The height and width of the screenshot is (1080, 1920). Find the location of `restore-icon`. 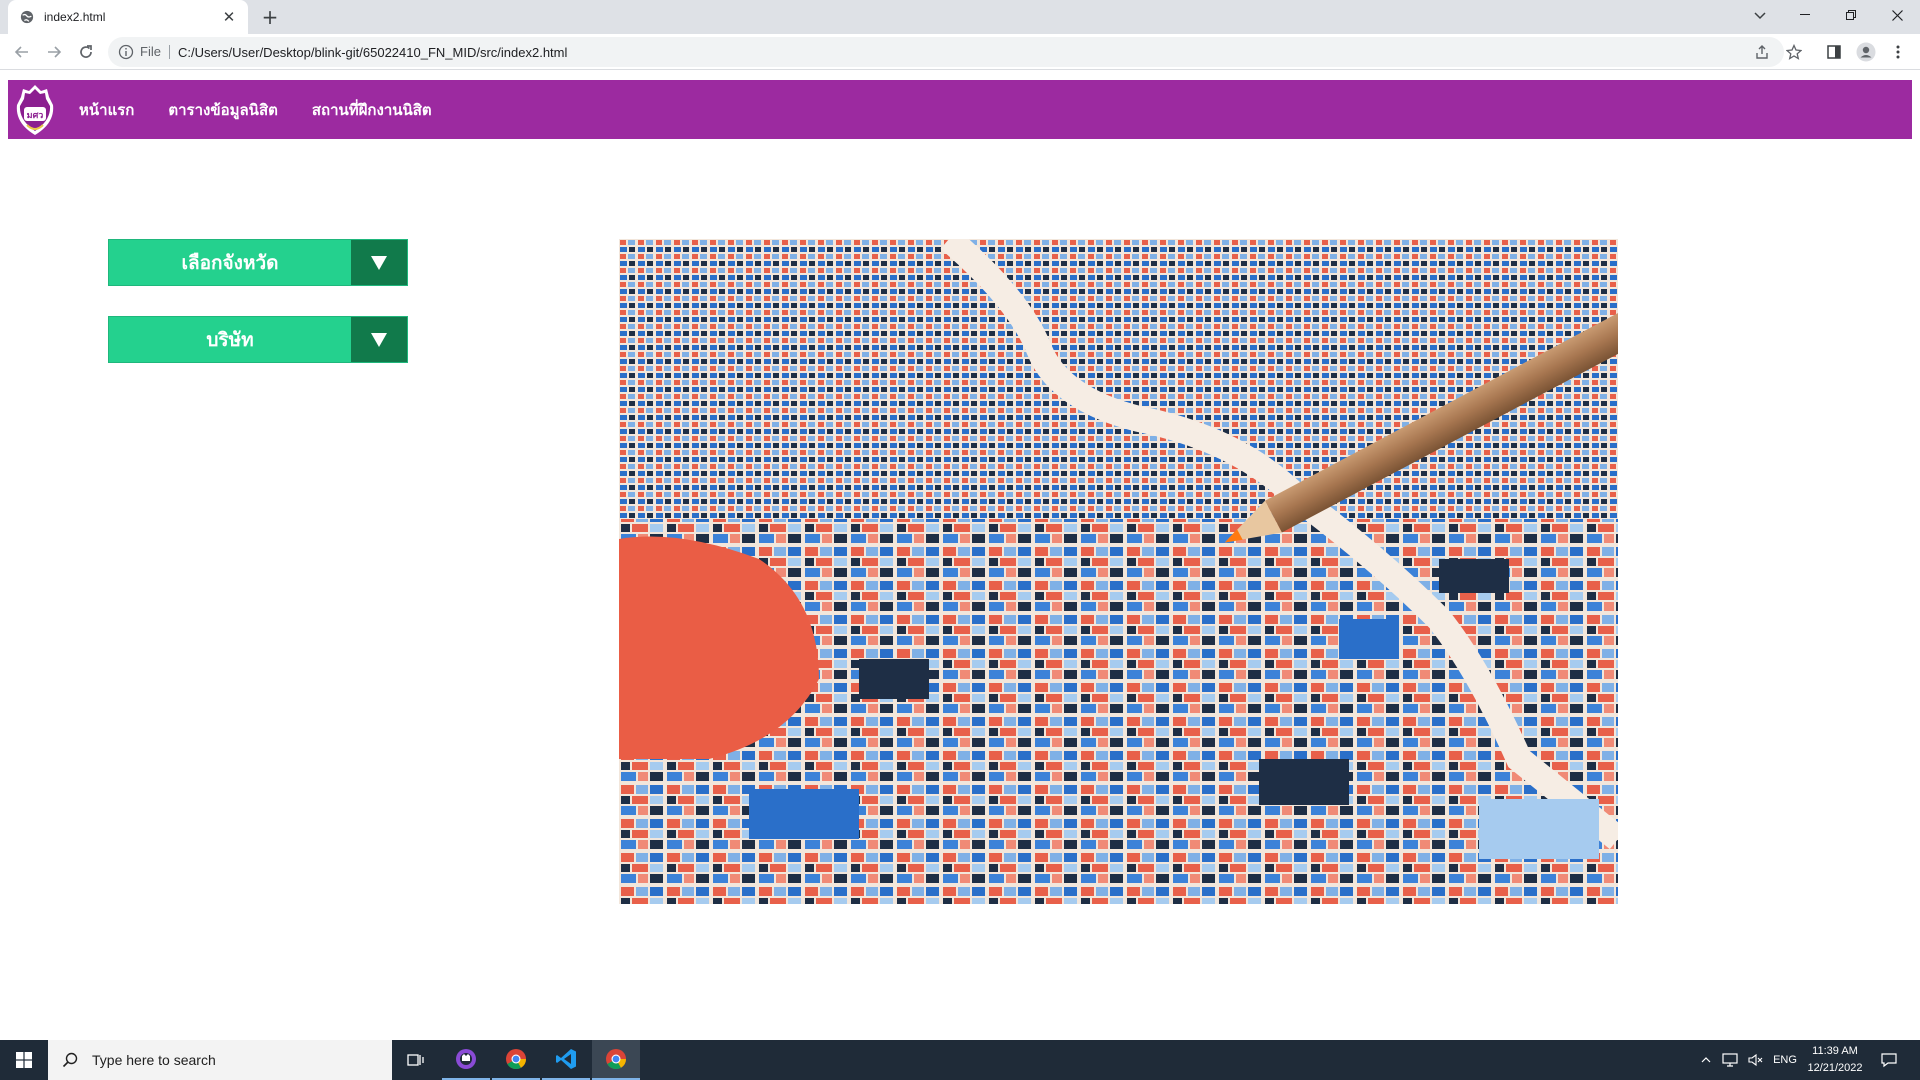

restore-icon is located at coordinates (1851, 15).